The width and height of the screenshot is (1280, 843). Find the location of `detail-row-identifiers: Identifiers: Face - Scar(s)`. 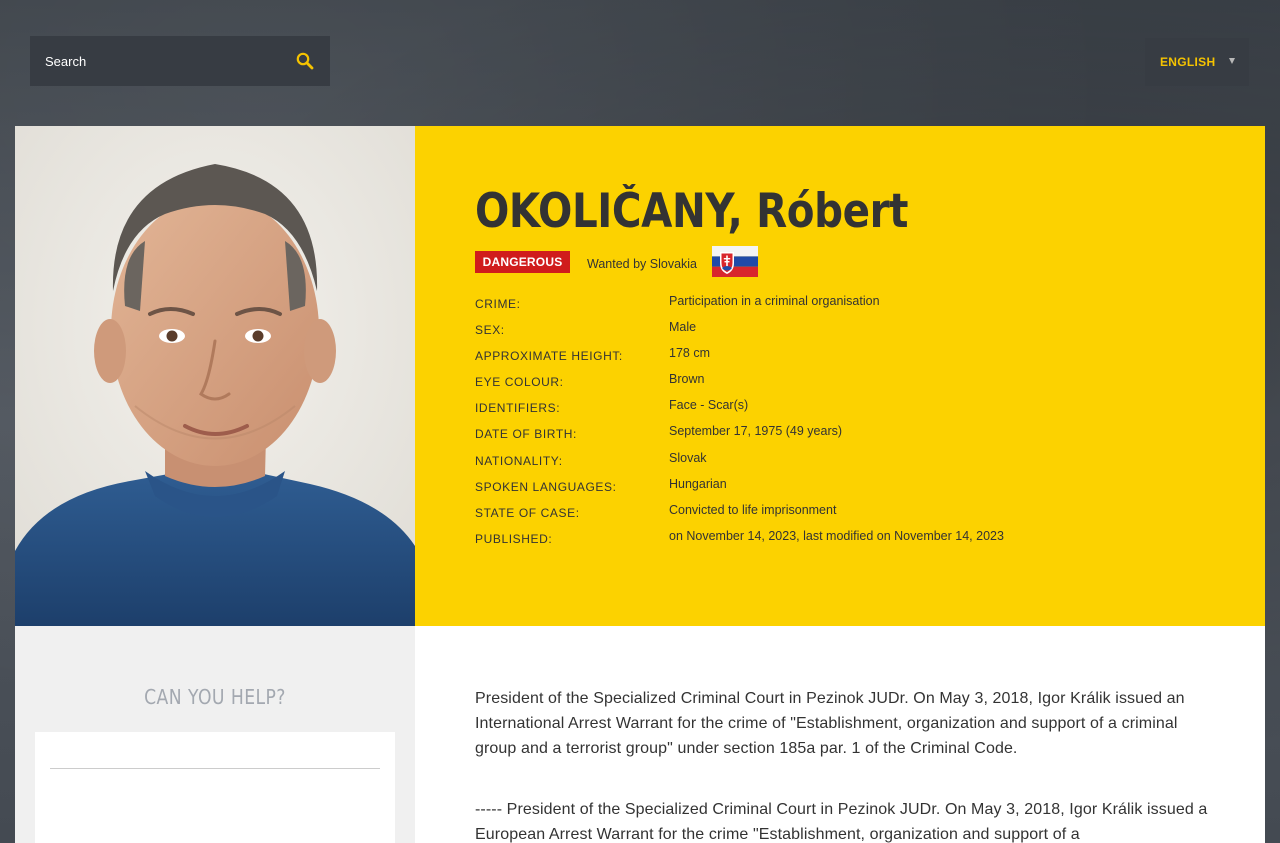

detail-row-identifiers: Identifiers: Face - Scar(s) is located at coordinates (855, 411).